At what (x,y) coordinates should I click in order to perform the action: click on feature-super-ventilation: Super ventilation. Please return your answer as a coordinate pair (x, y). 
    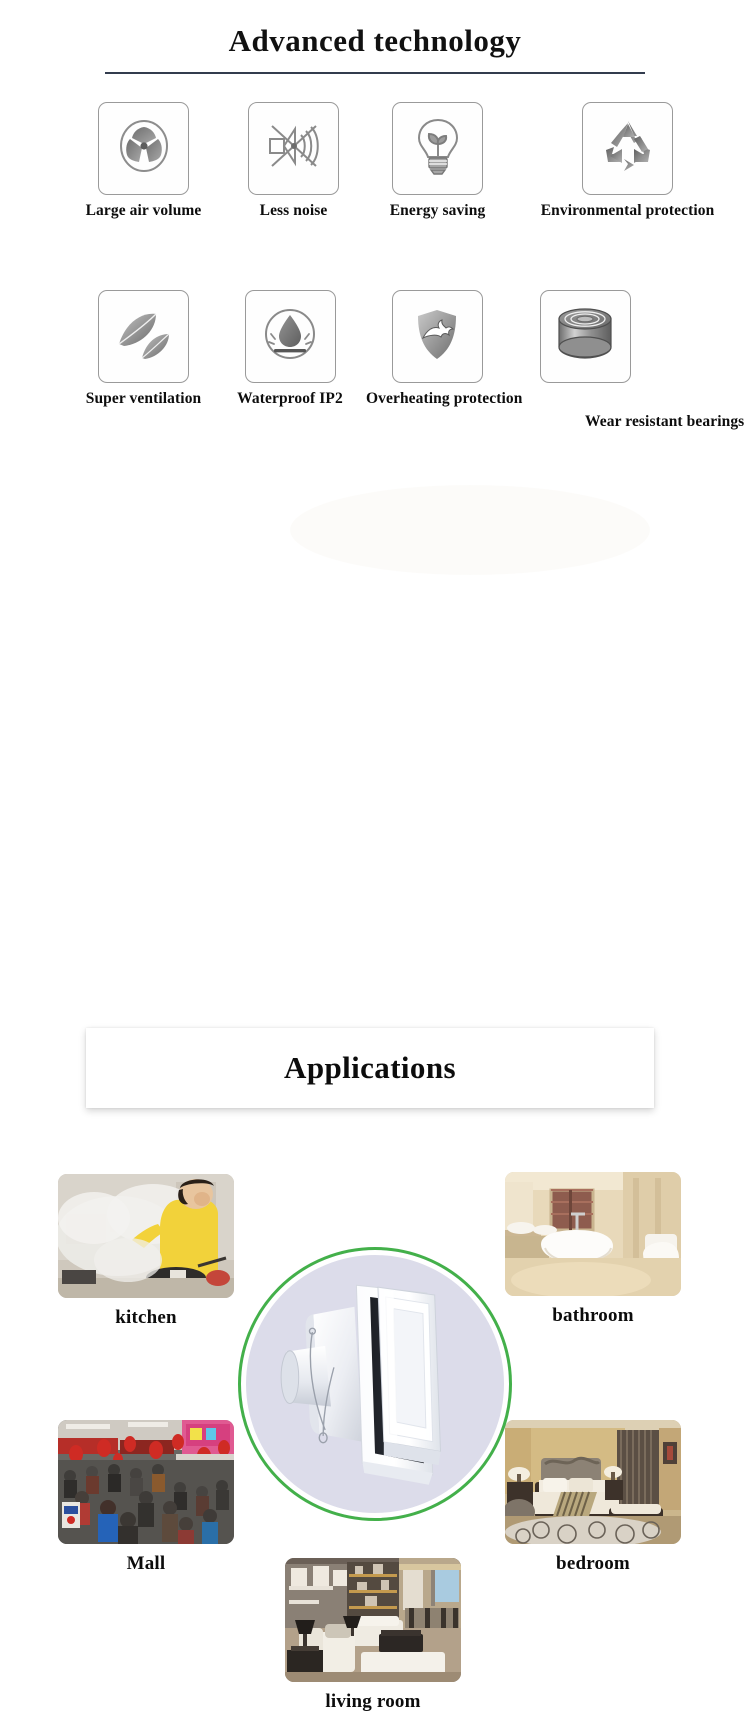
    Looking at the image, I should click on (143, 349).